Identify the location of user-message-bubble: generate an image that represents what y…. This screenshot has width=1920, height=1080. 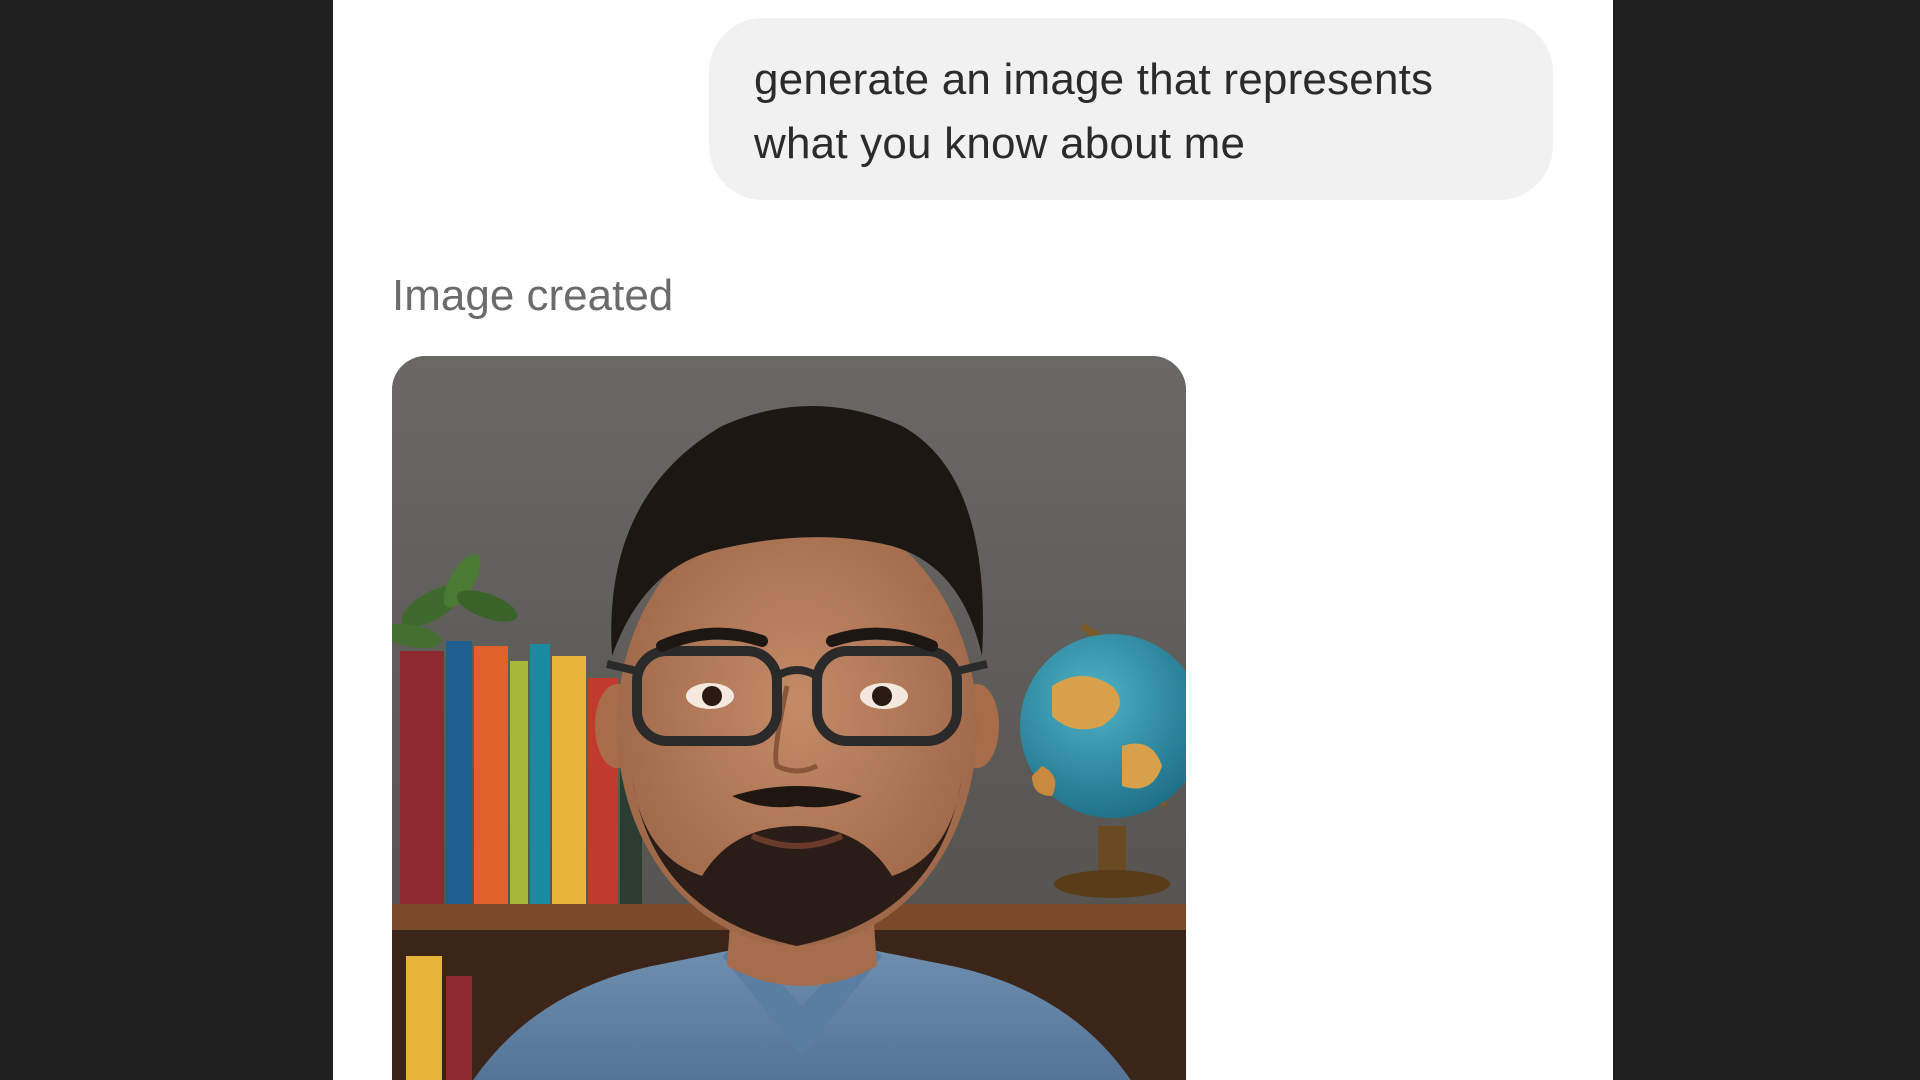
(1131, 109).